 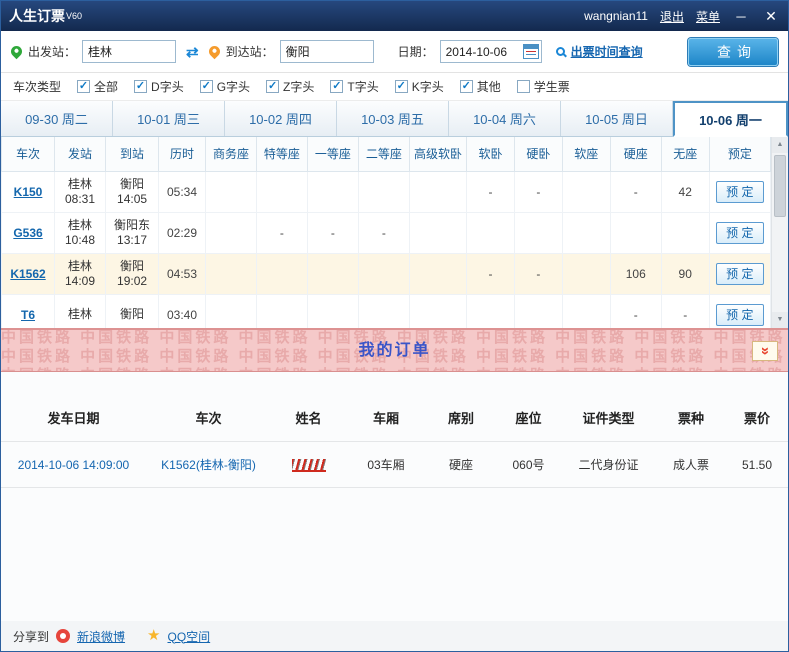 I want to click on filter-option: K字头, so click(x=419, y=86).